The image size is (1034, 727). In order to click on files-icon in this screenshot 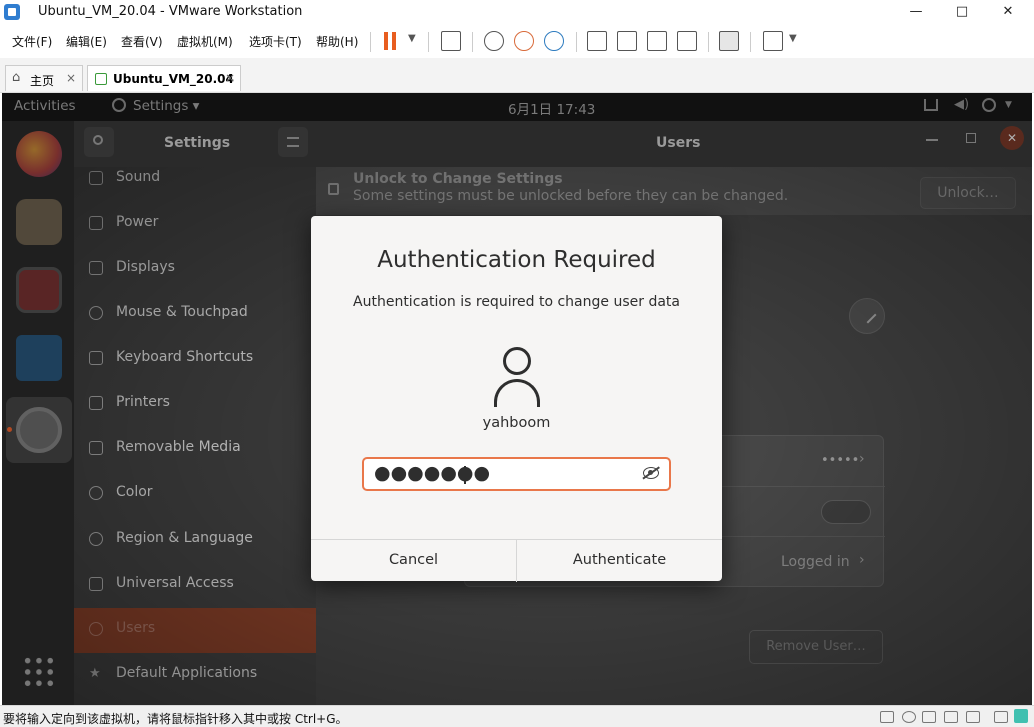, I will do `click(39, 222)`.